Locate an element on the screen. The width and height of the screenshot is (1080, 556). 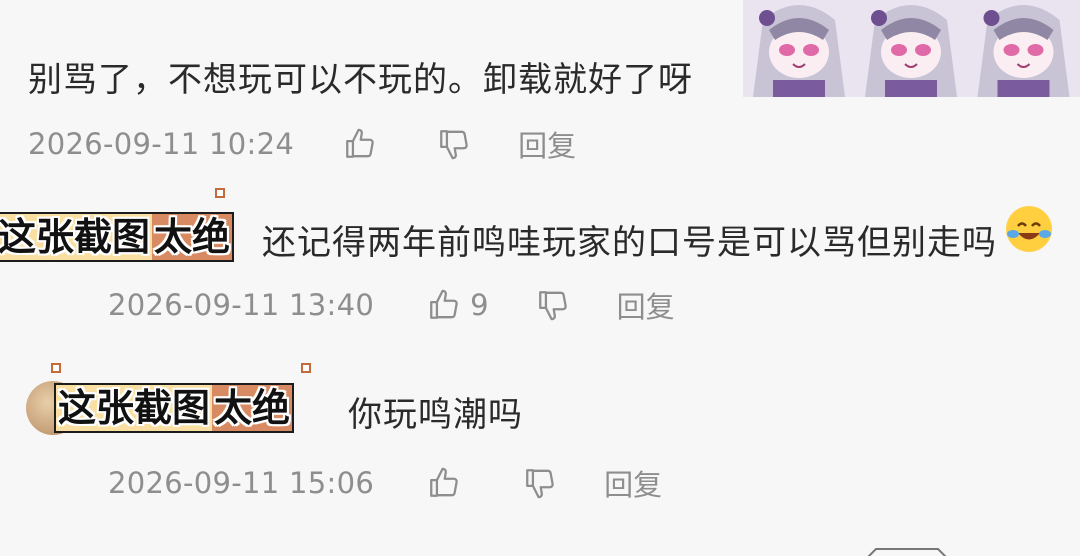
cropped-element is located at coordinates (907, 550).